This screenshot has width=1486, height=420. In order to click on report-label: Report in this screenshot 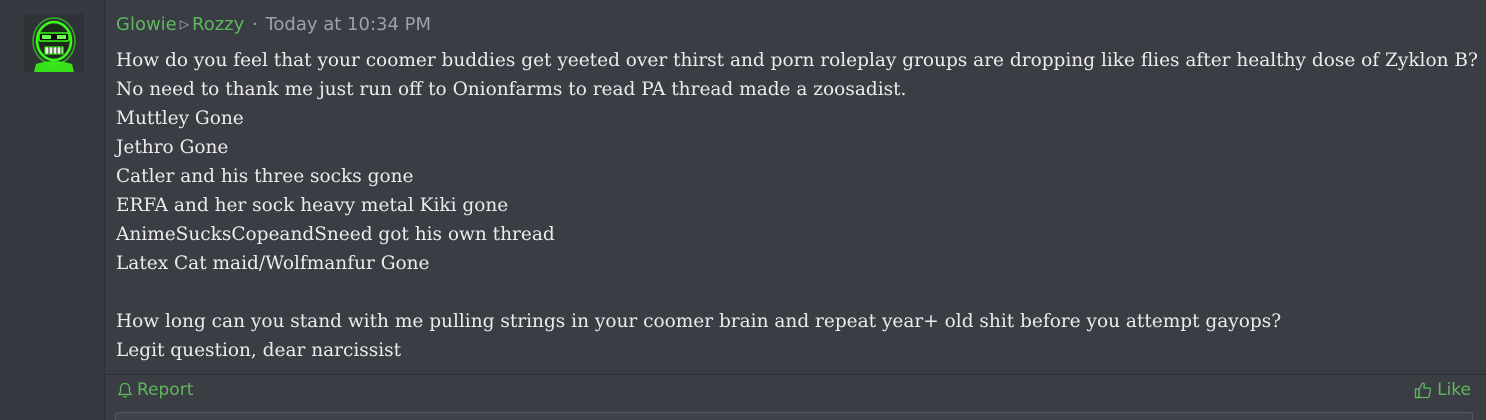, I will do `click(165, 390)`.